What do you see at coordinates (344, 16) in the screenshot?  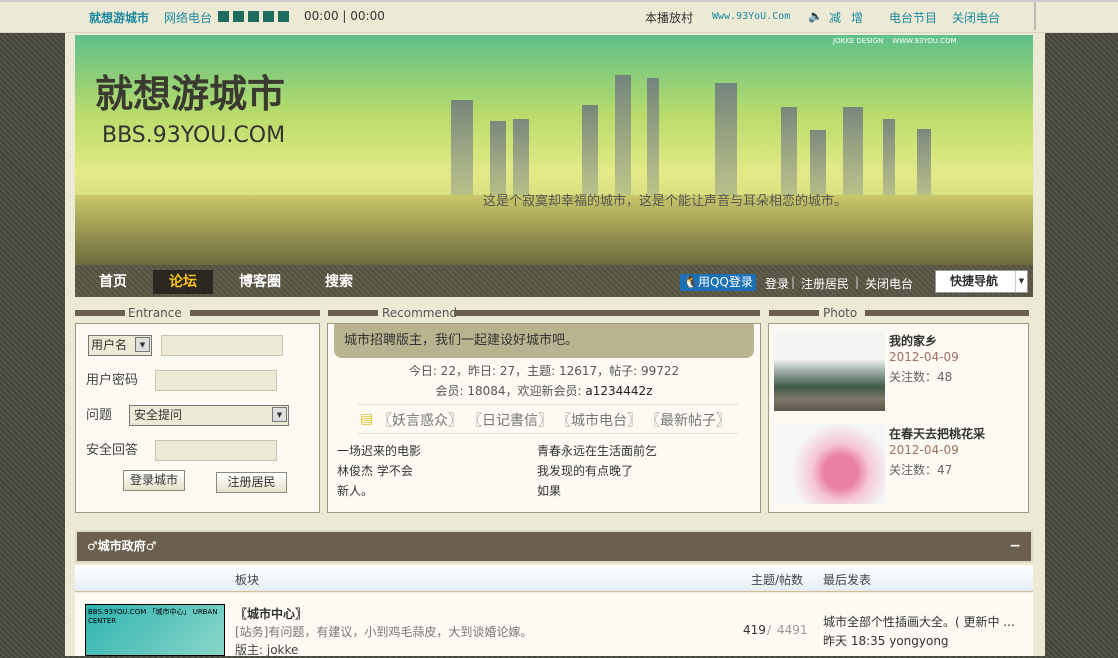 I see `radio-time: 00:00 | 00:00` at bounding box center [344, 16].